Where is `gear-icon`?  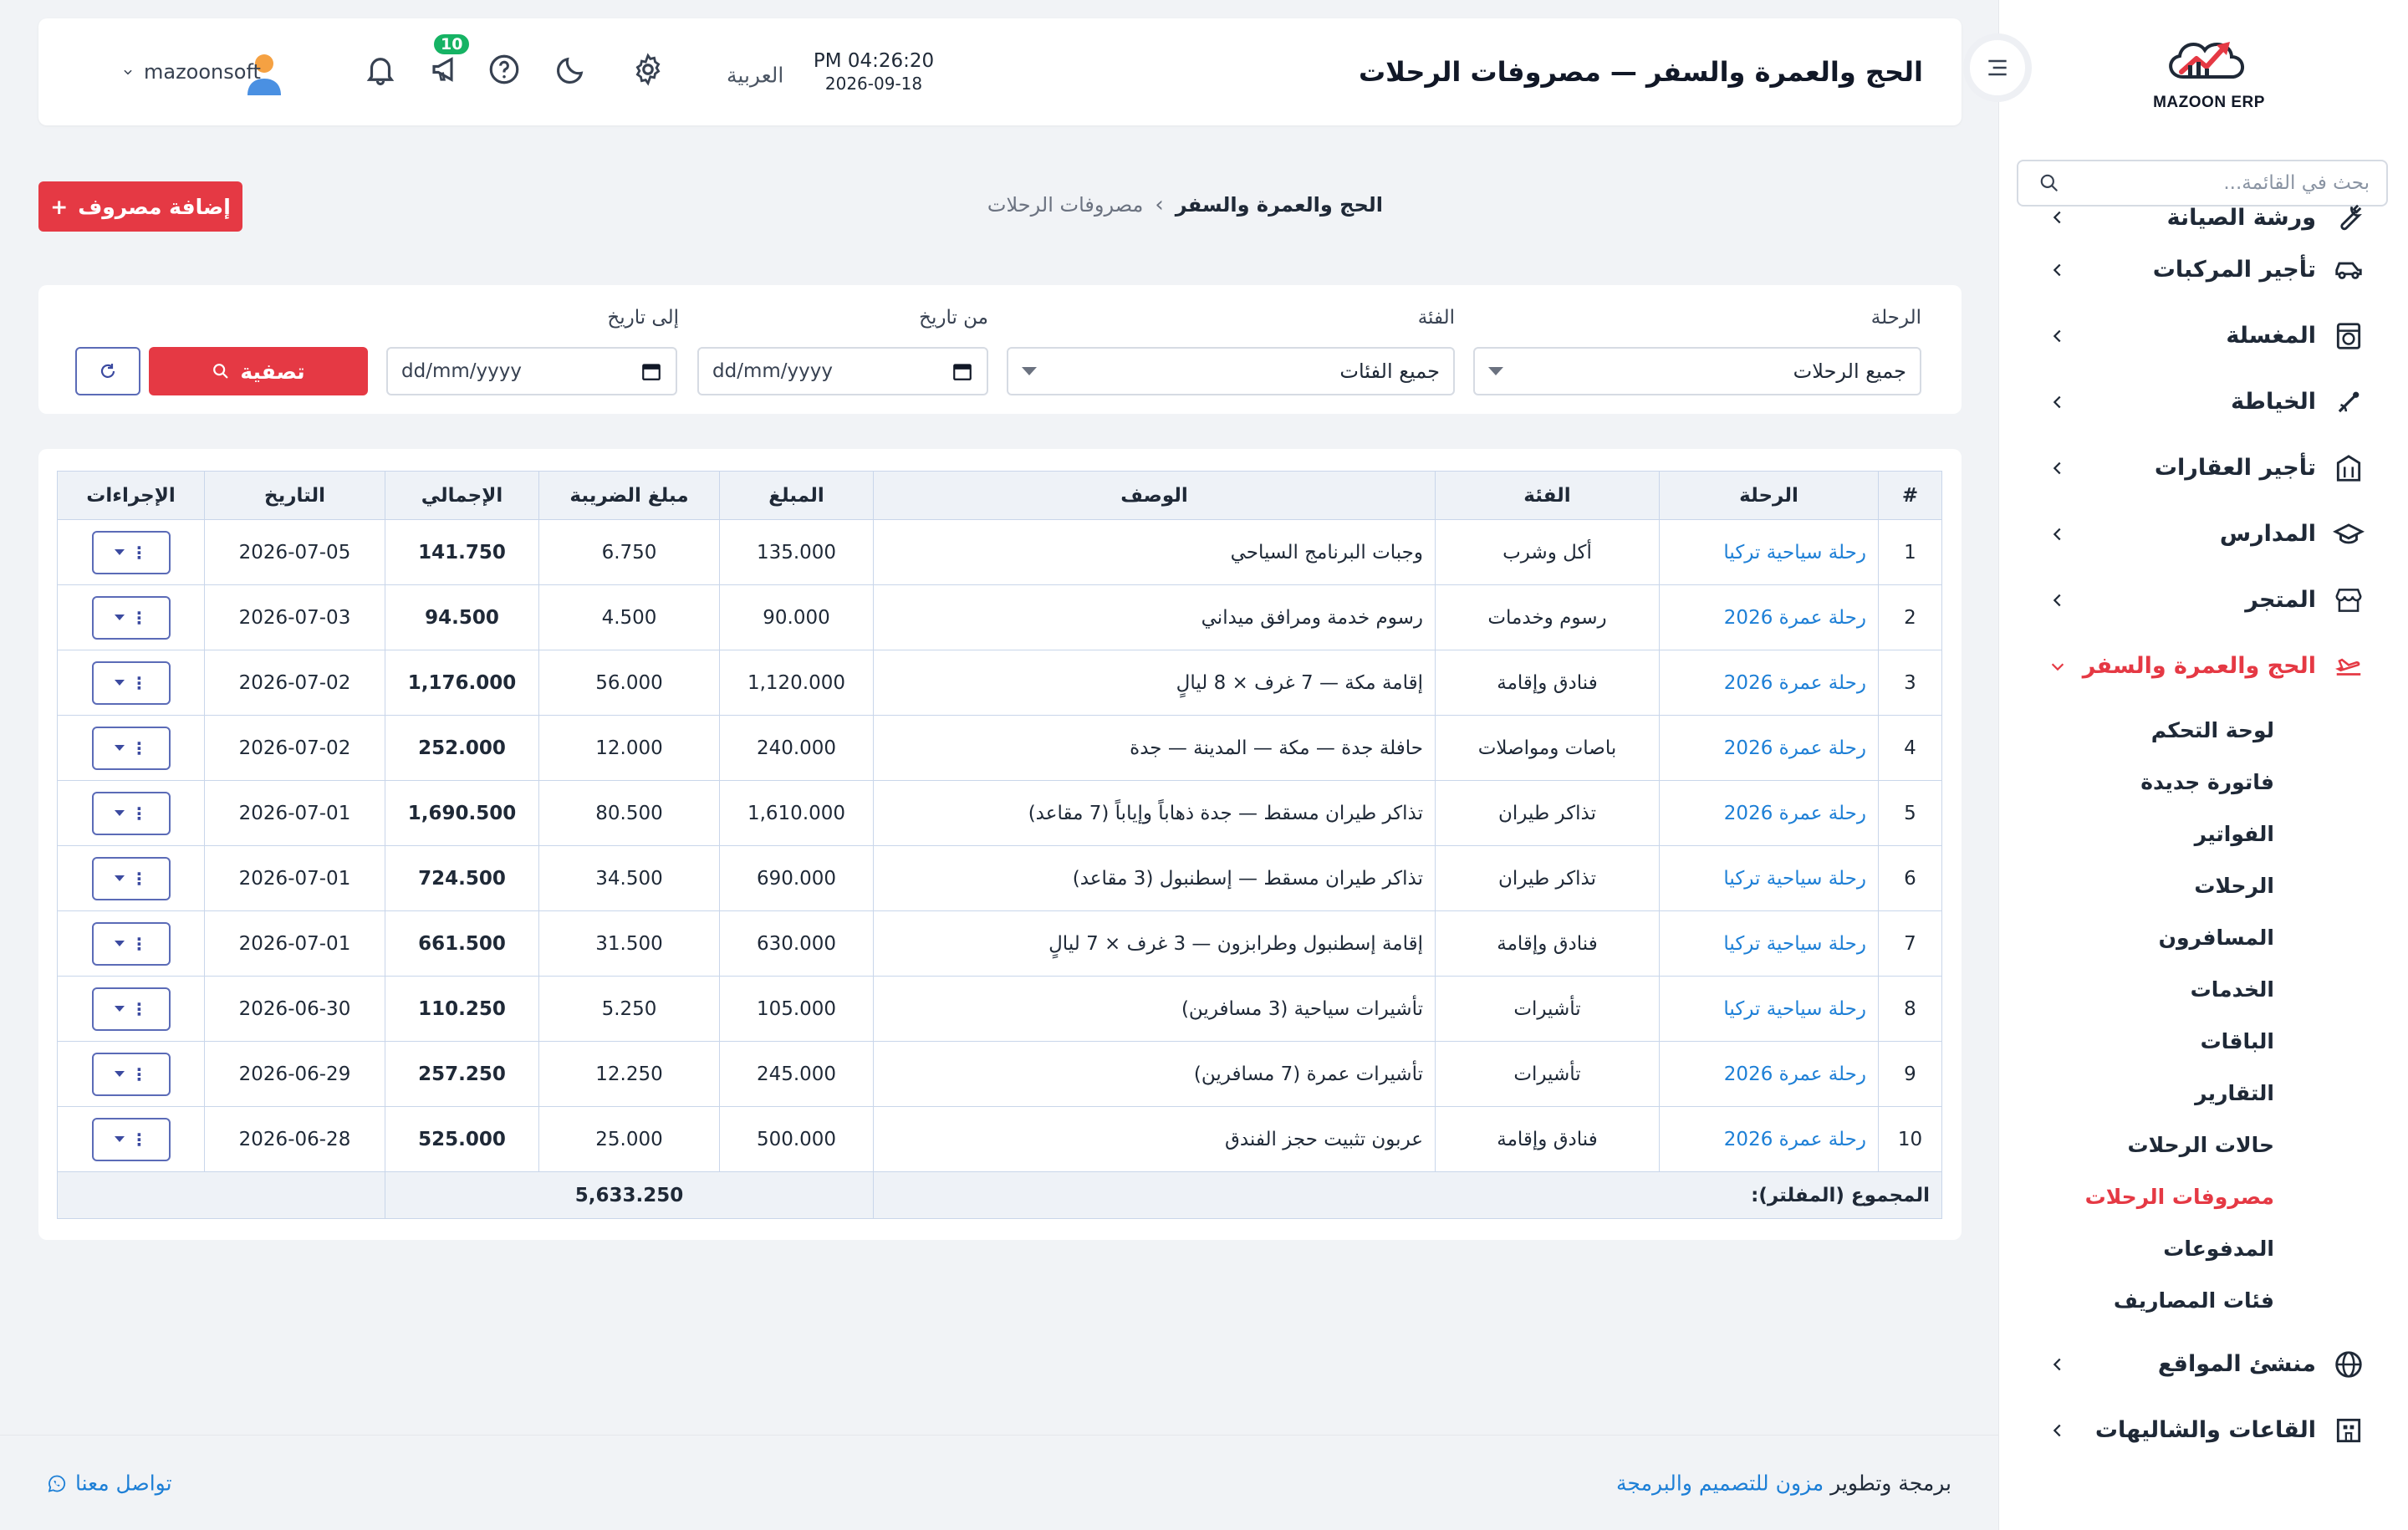 gear-icon is located at coordinates (648, 69).